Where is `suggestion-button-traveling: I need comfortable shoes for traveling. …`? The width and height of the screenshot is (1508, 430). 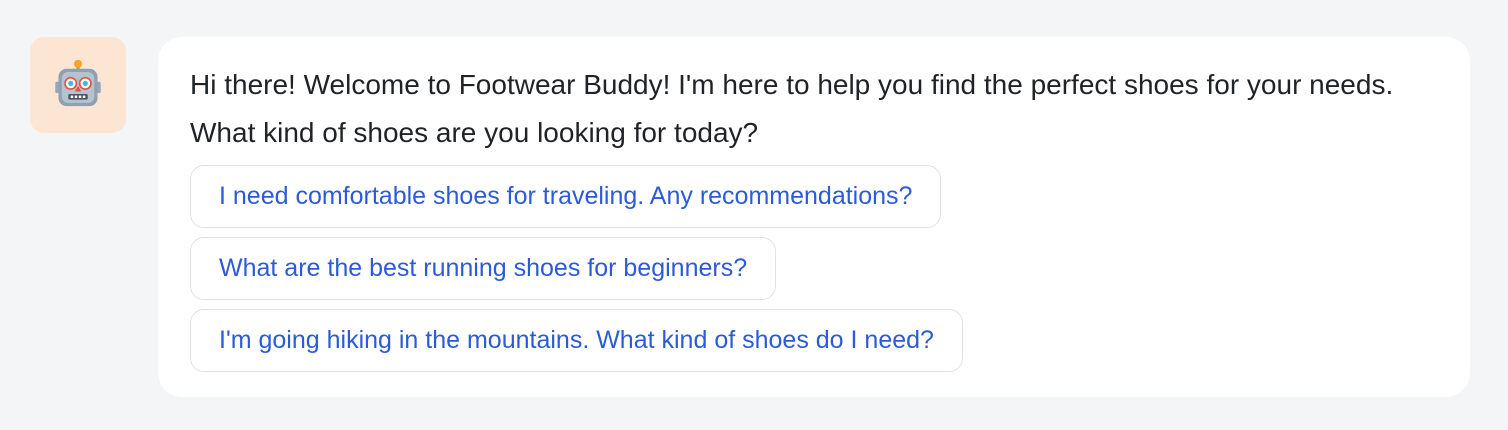
suggestion-button-traveling: I need comfortable shoes for traveling. … is located at coordinates (566, 196).